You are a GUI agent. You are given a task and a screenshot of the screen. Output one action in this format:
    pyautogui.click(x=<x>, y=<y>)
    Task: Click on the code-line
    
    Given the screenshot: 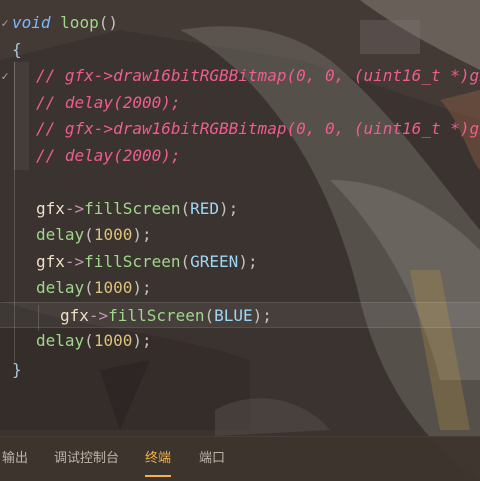 What is the action you would take?
    pyautogui.click(x=240, y=182)
    